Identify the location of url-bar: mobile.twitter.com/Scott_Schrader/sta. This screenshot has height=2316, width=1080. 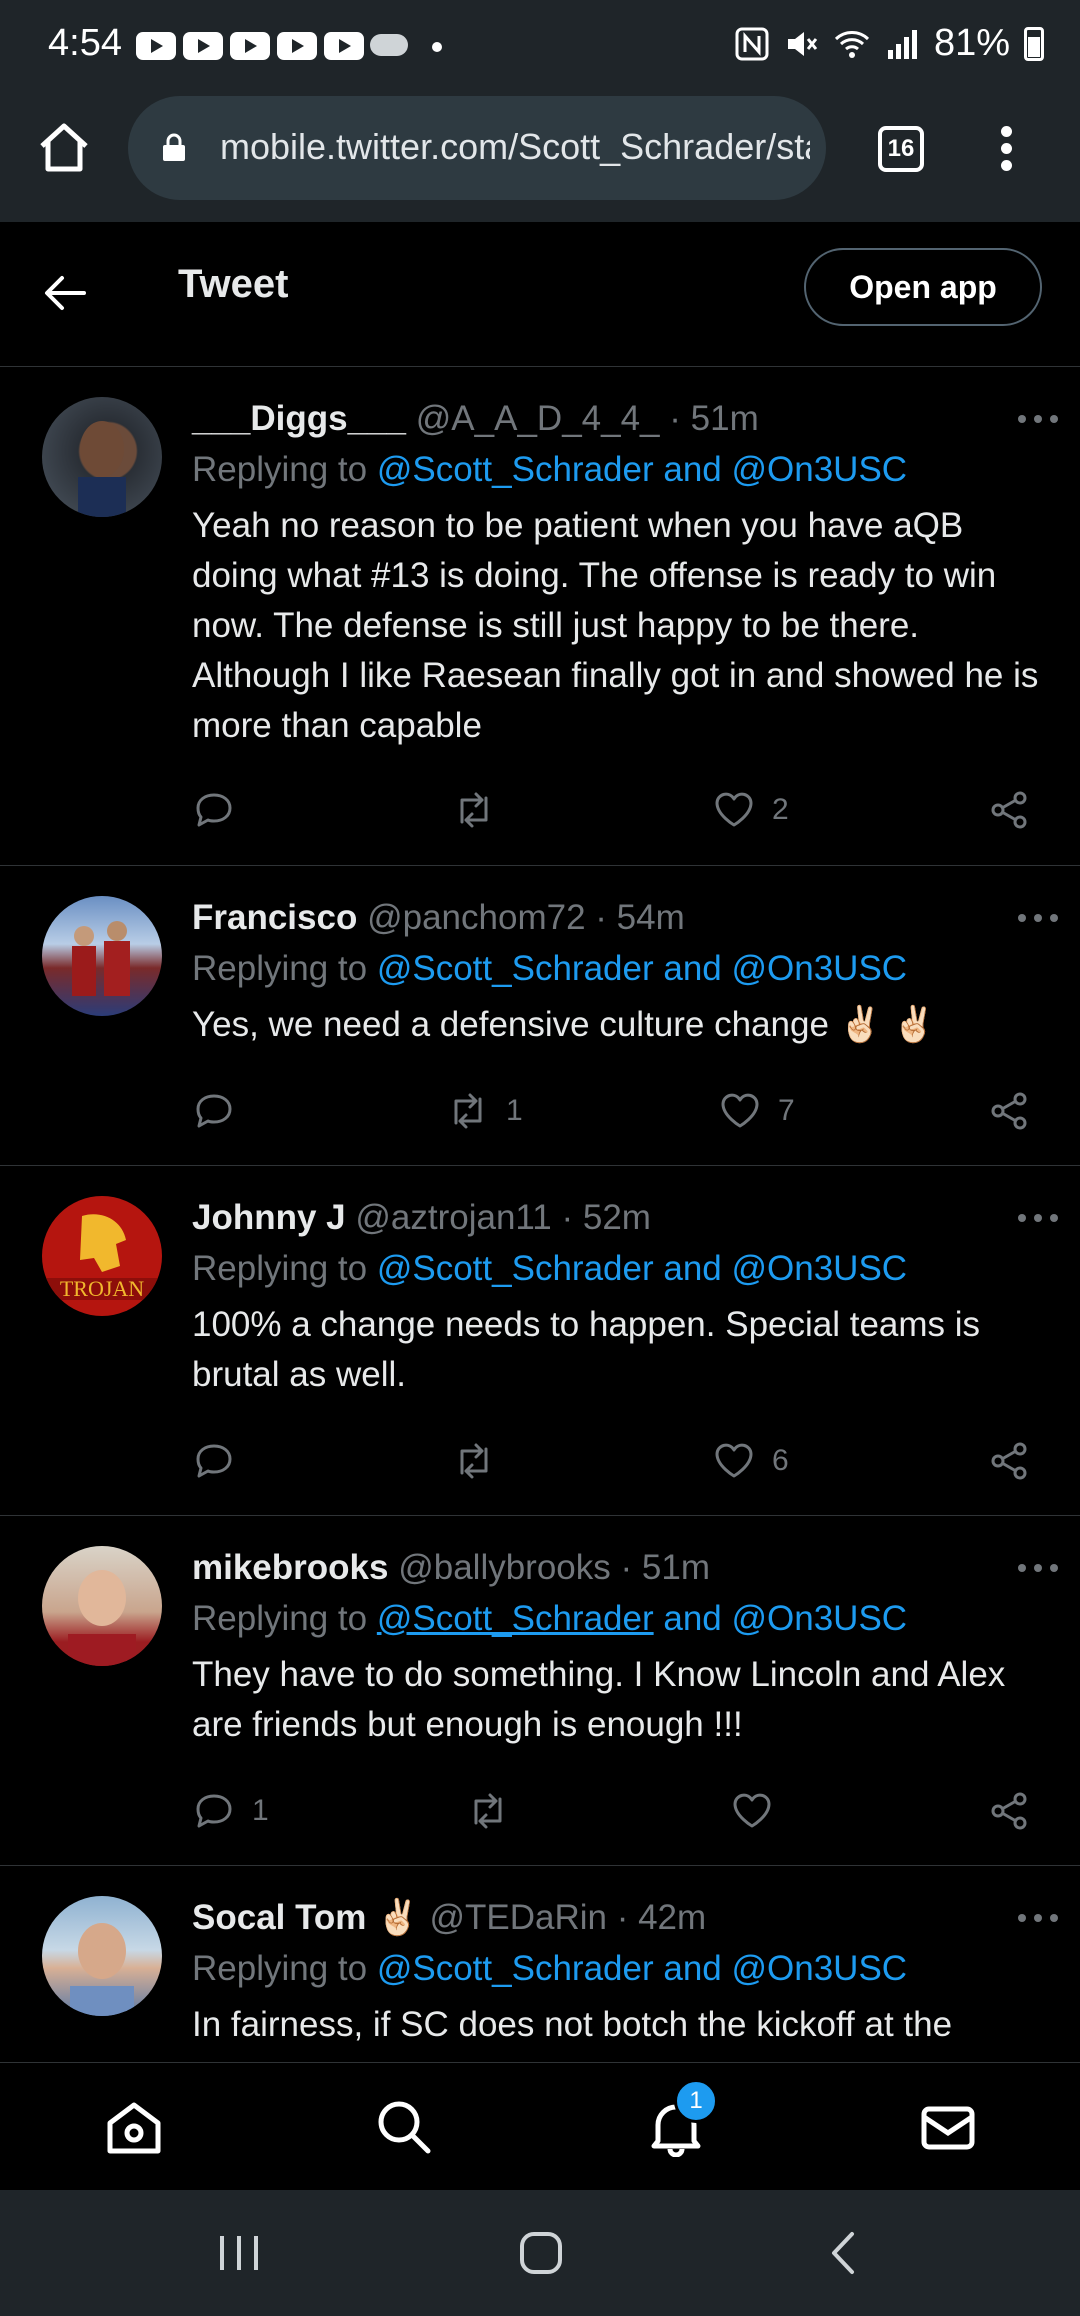
(477, 148).